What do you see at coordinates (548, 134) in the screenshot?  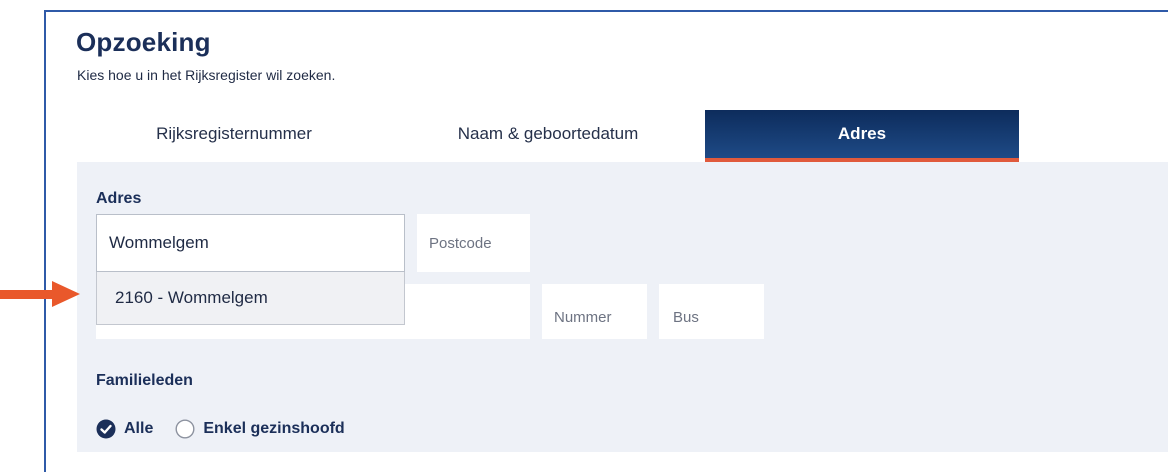 I see `tab-naam-geboortedatum: Naam & geboortedatum` at bounding box center [548, 134].